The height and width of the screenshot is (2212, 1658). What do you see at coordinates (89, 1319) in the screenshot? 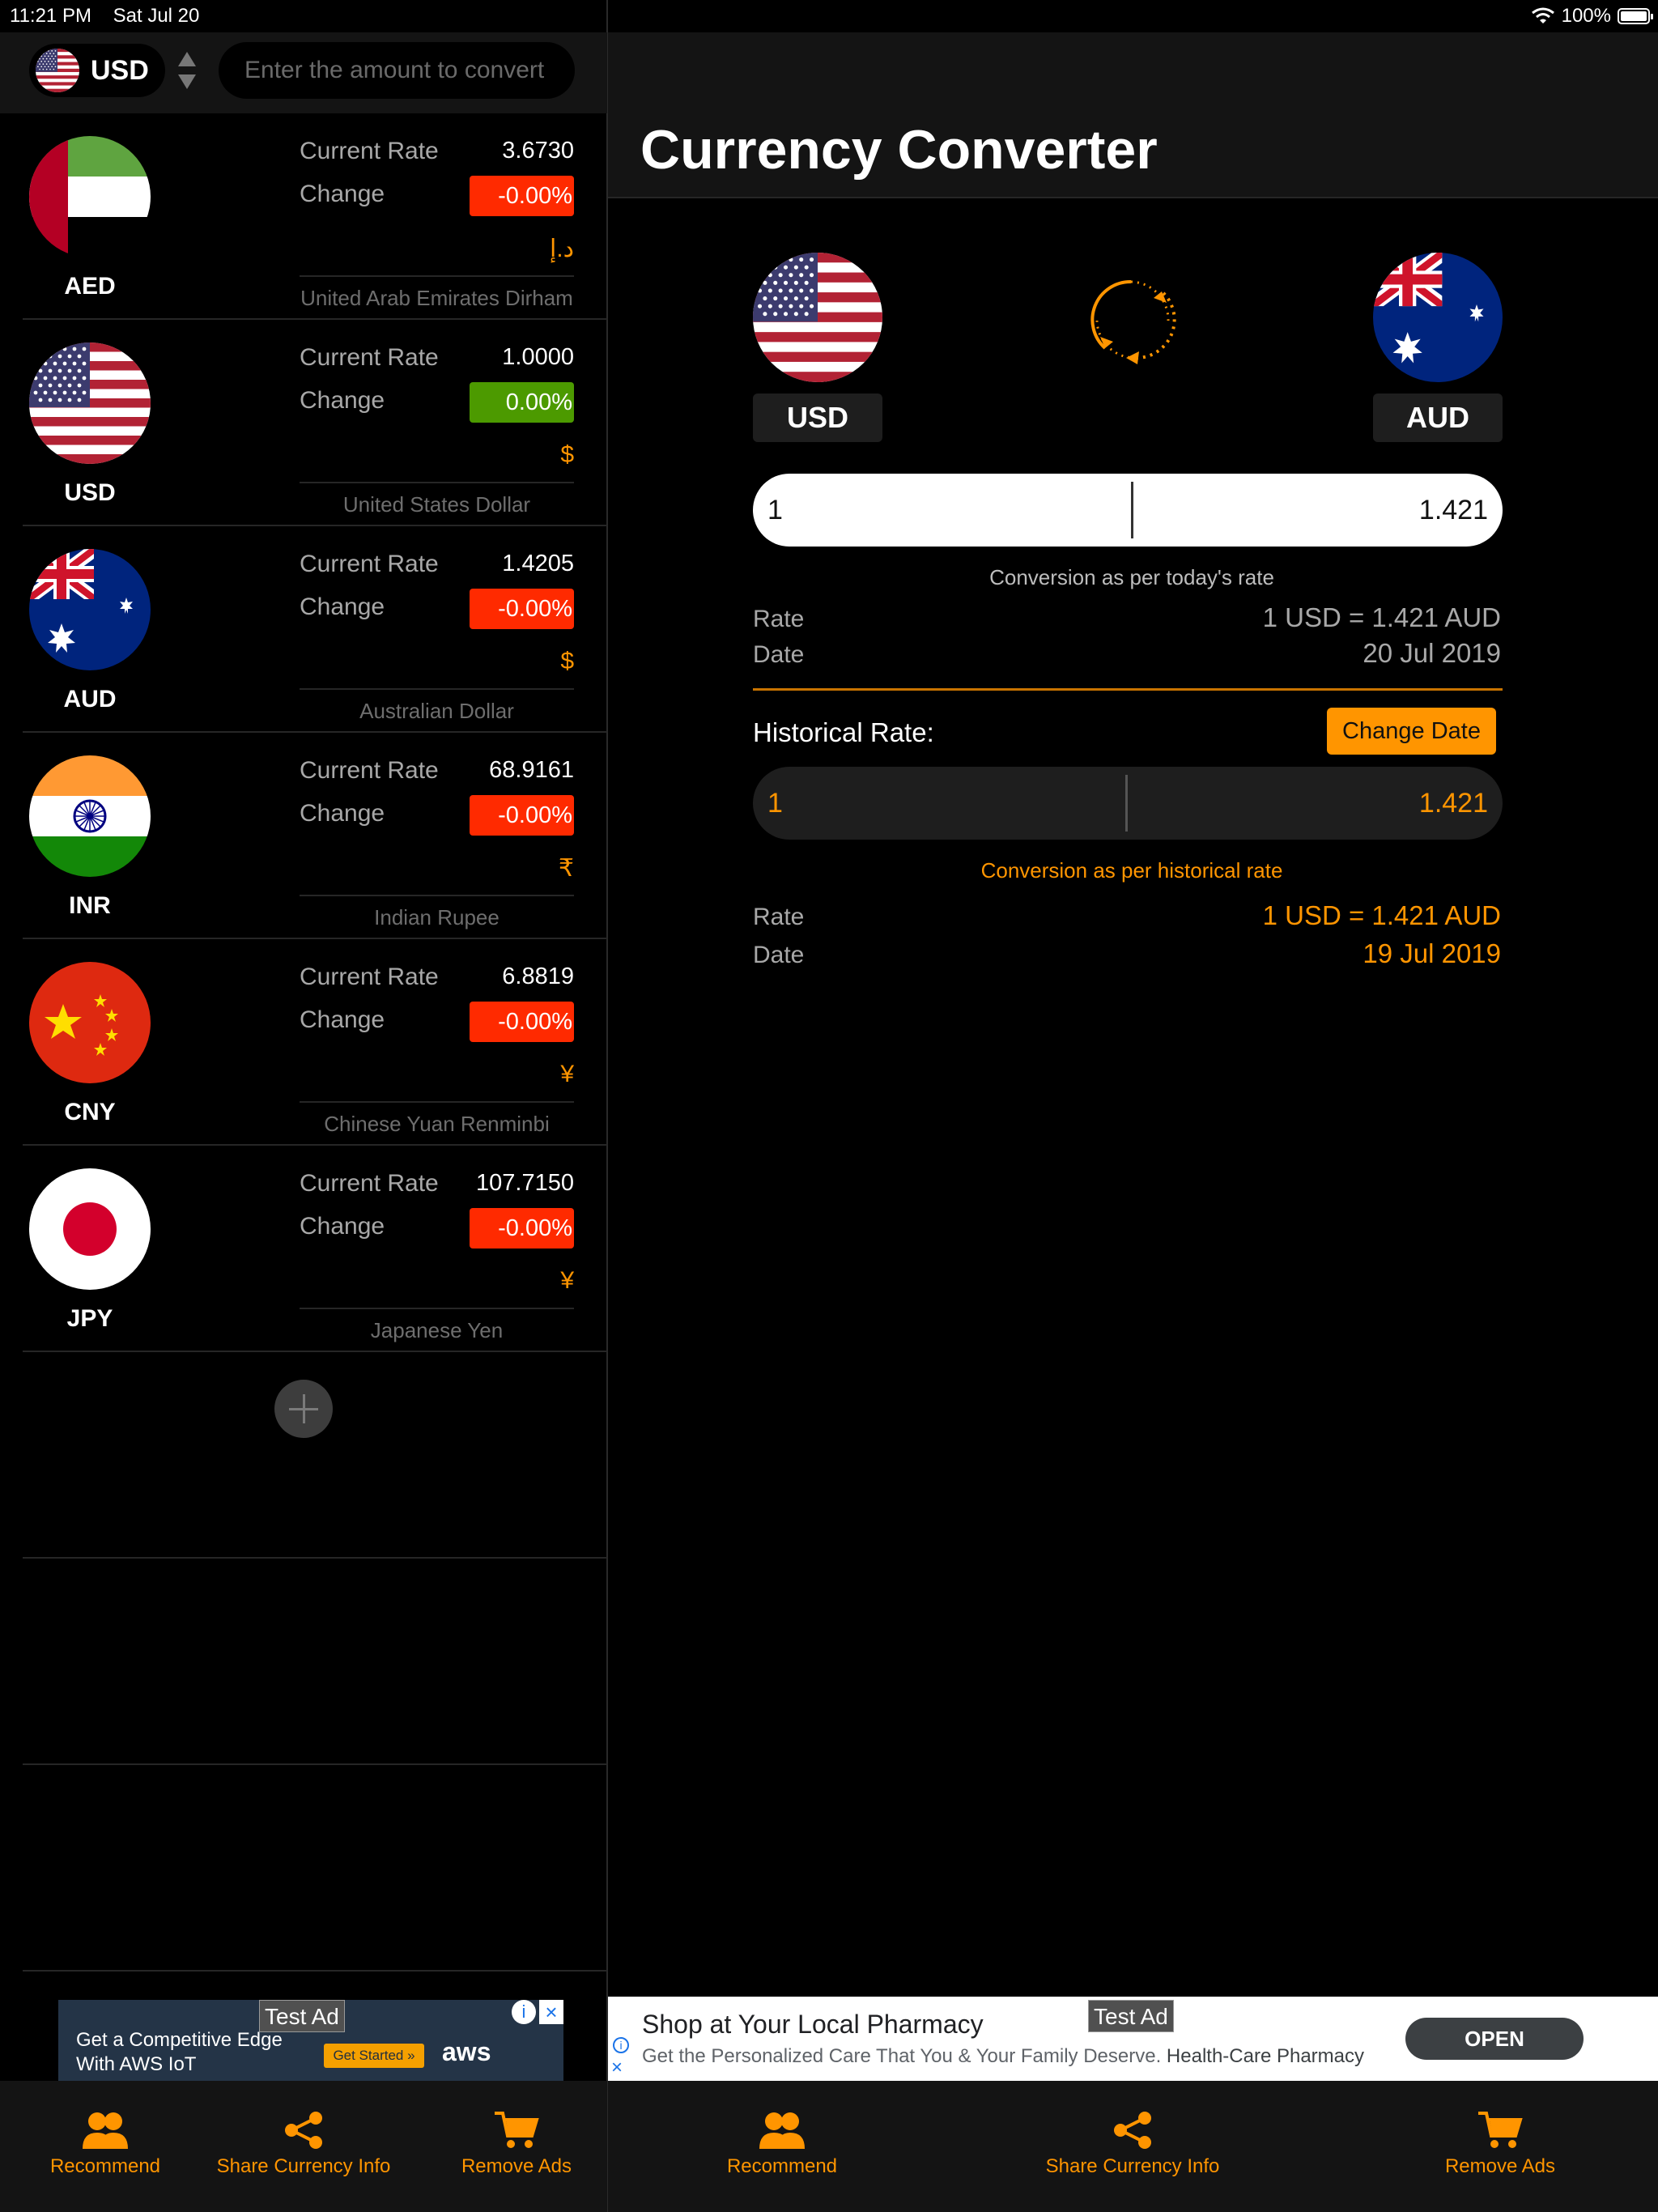
I see `currency-code: JPY` at bounding box center [89, 1319].